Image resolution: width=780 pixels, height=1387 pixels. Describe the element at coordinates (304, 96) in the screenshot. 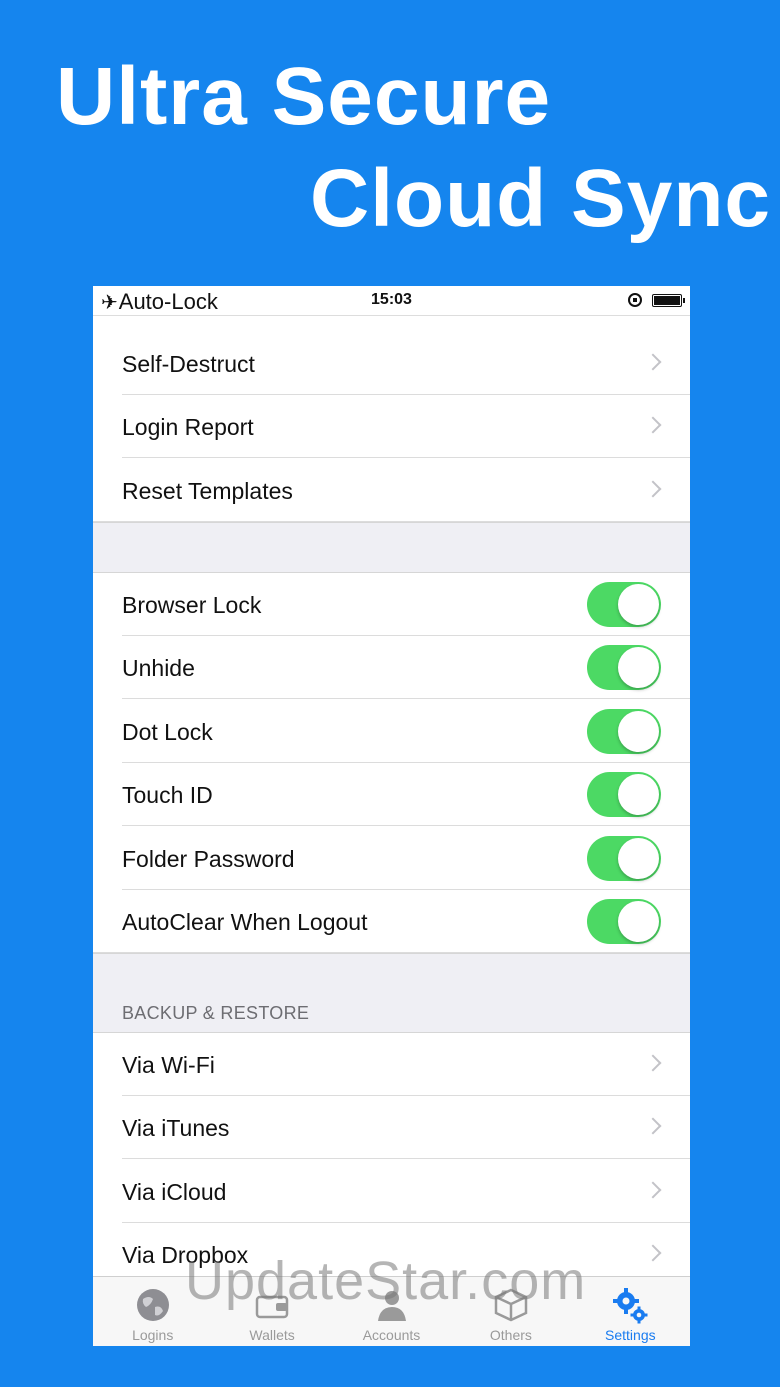

I see `headline-line-1: Ultra Secure` at that location.